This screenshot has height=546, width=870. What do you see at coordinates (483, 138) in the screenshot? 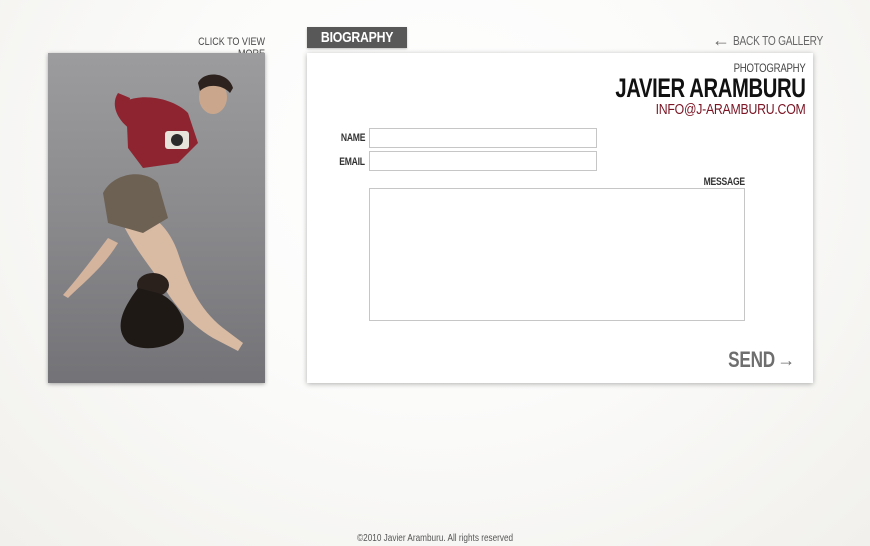
I see `name-field` at bounding box center [483, 138].